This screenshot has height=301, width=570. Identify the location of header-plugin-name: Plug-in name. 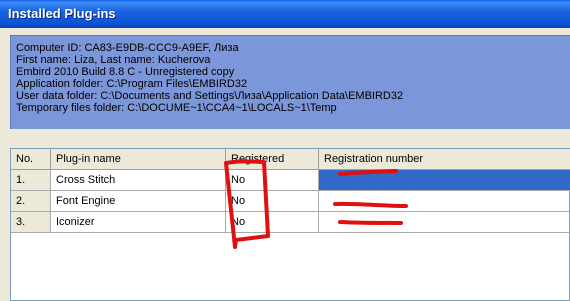
(138, 159).